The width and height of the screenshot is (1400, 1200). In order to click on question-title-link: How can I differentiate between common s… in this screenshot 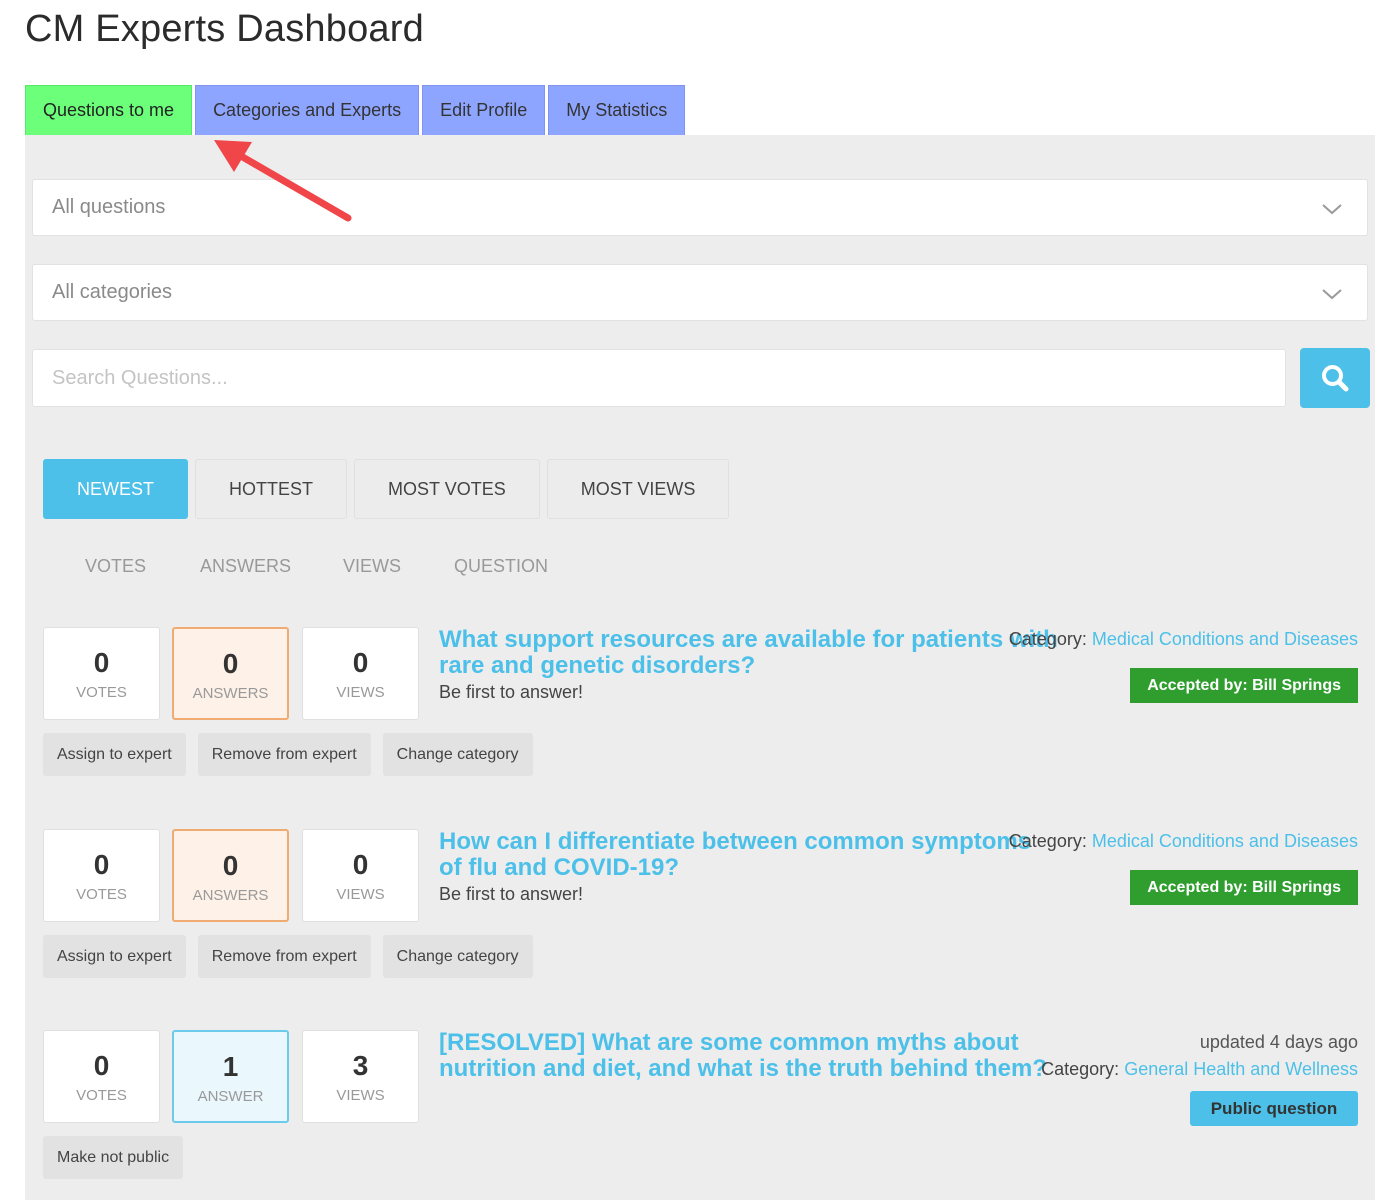, I will do `click(749, 855)`.